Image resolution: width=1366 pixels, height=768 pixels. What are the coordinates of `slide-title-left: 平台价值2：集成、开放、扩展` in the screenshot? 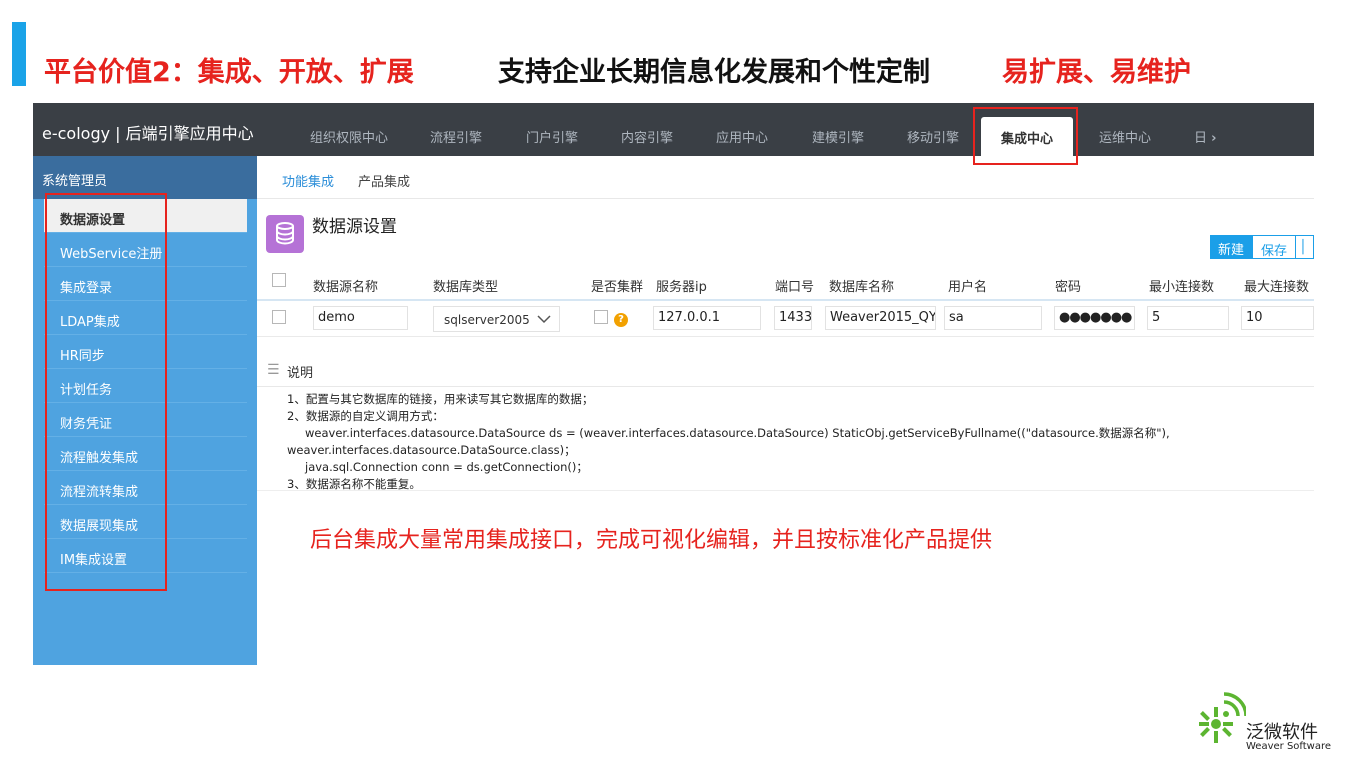 It's located at (229, 72).